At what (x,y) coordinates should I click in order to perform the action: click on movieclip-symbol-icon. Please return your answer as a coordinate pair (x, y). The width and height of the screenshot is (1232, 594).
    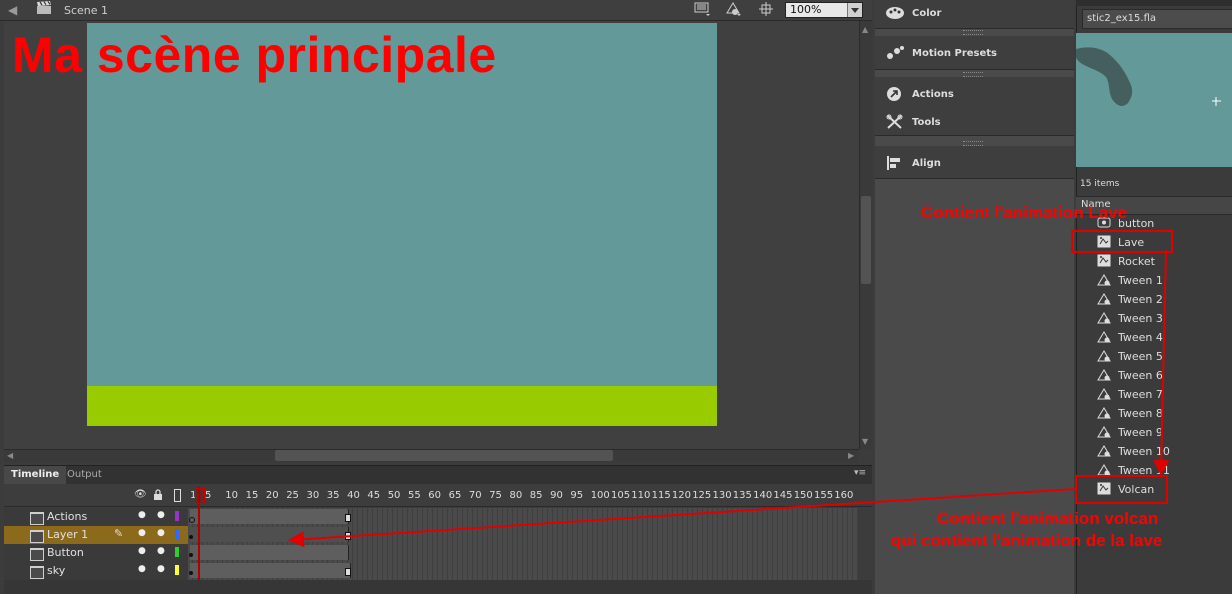
    Looking at the image, I should click on (1104, 260).